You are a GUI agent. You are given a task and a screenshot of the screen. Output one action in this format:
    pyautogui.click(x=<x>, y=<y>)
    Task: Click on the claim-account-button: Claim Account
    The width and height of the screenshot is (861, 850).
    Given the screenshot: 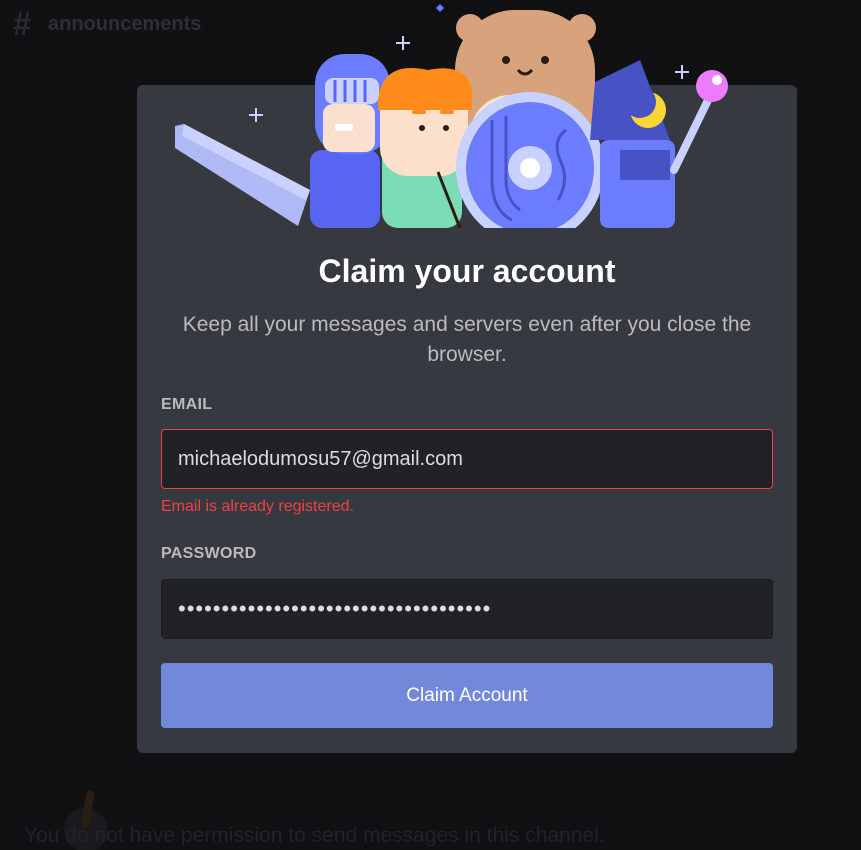 What is the action you would take?
    pyautogui.click(x=467, y=695)
    